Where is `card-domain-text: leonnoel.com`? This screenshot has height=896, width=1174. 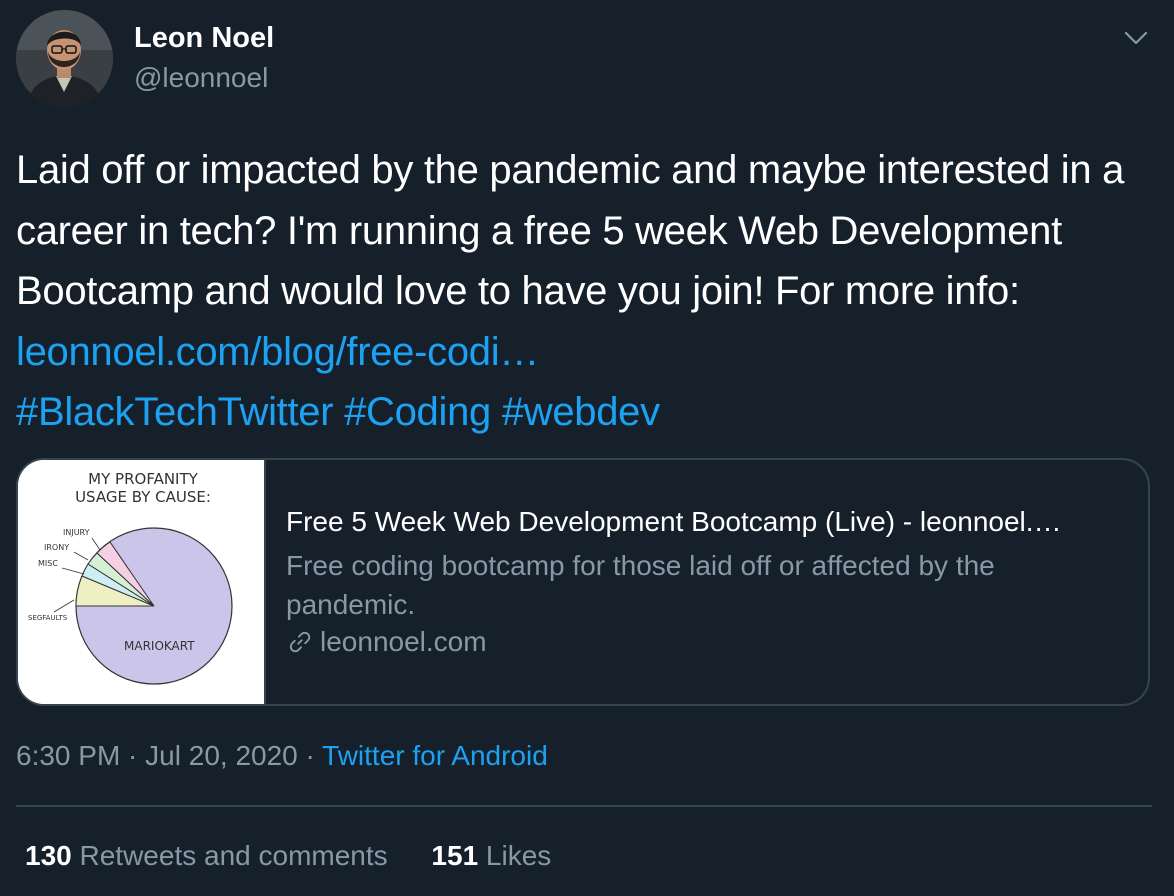 card-domain-text: leonnoel.com is located at coordinates (403, 641).